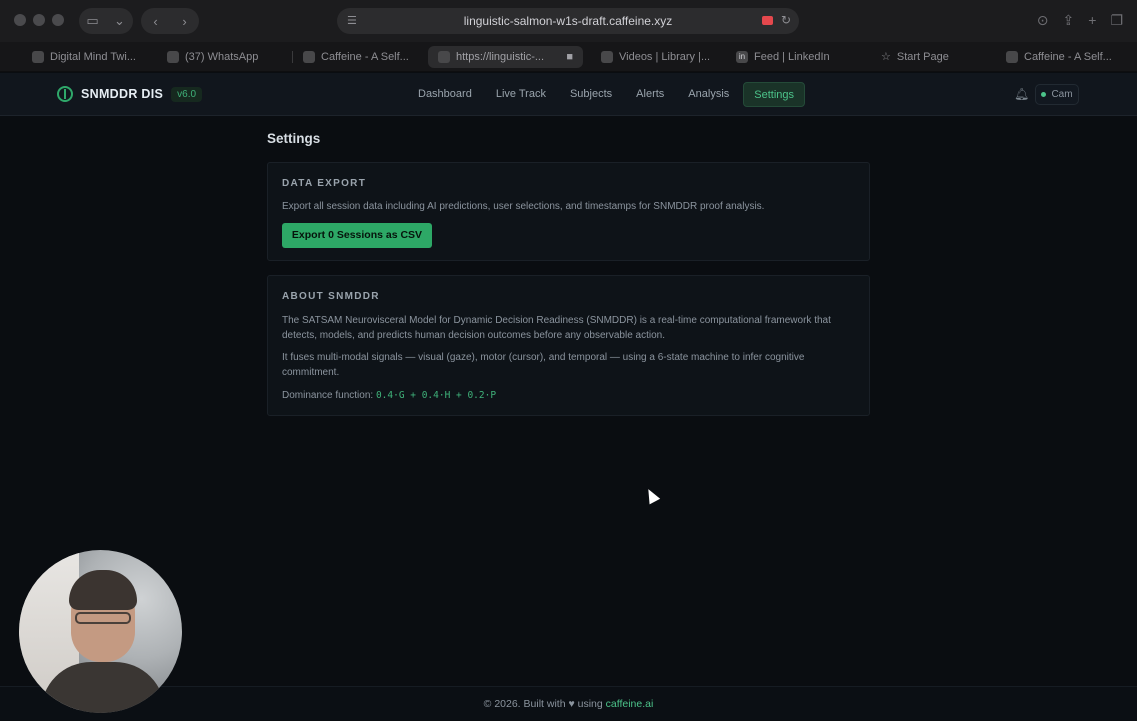  I want to click on close-window-button, so click(20, 20).